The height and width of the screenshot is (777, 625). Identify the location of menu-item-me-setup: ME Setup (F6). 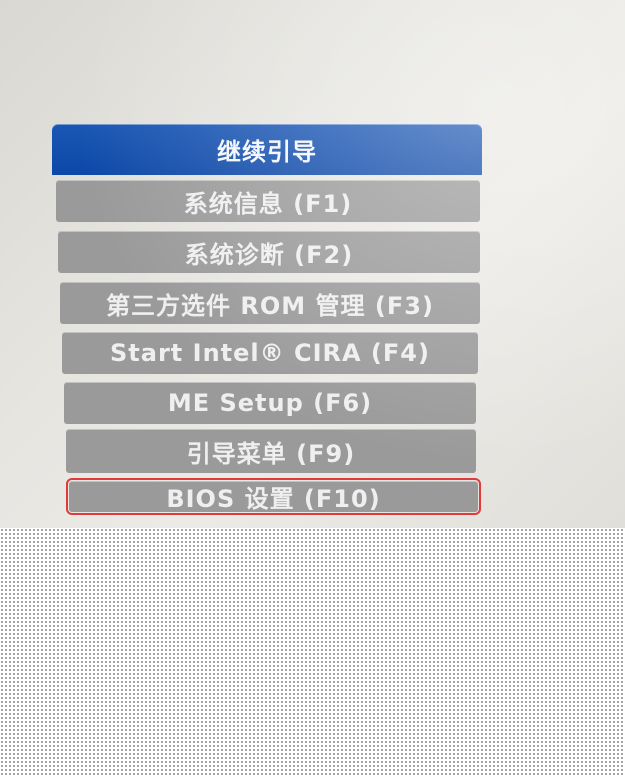
(270, 403).